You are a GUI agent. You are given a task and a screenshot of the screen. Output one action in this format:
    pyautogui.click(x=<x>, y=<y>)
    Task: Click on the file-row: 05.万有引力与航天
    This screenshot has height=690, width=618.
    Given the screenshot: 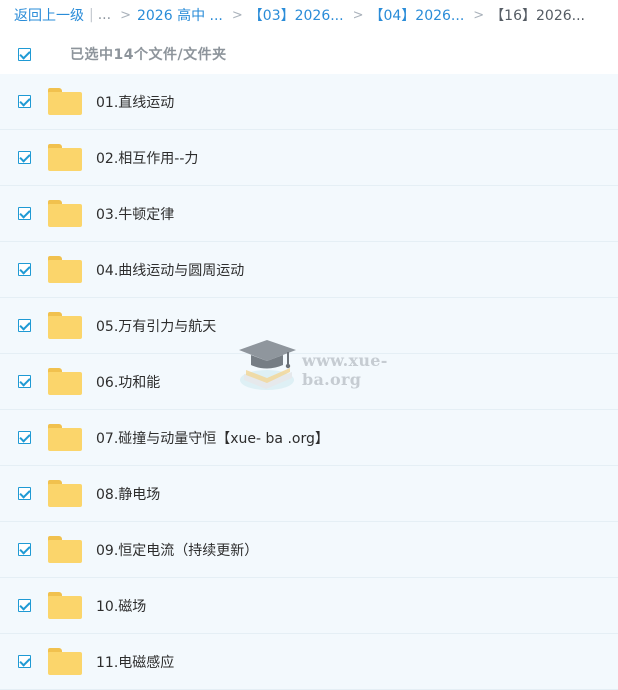 What is the action you would take?
    pyautogui.click(x=309, y=326)
    